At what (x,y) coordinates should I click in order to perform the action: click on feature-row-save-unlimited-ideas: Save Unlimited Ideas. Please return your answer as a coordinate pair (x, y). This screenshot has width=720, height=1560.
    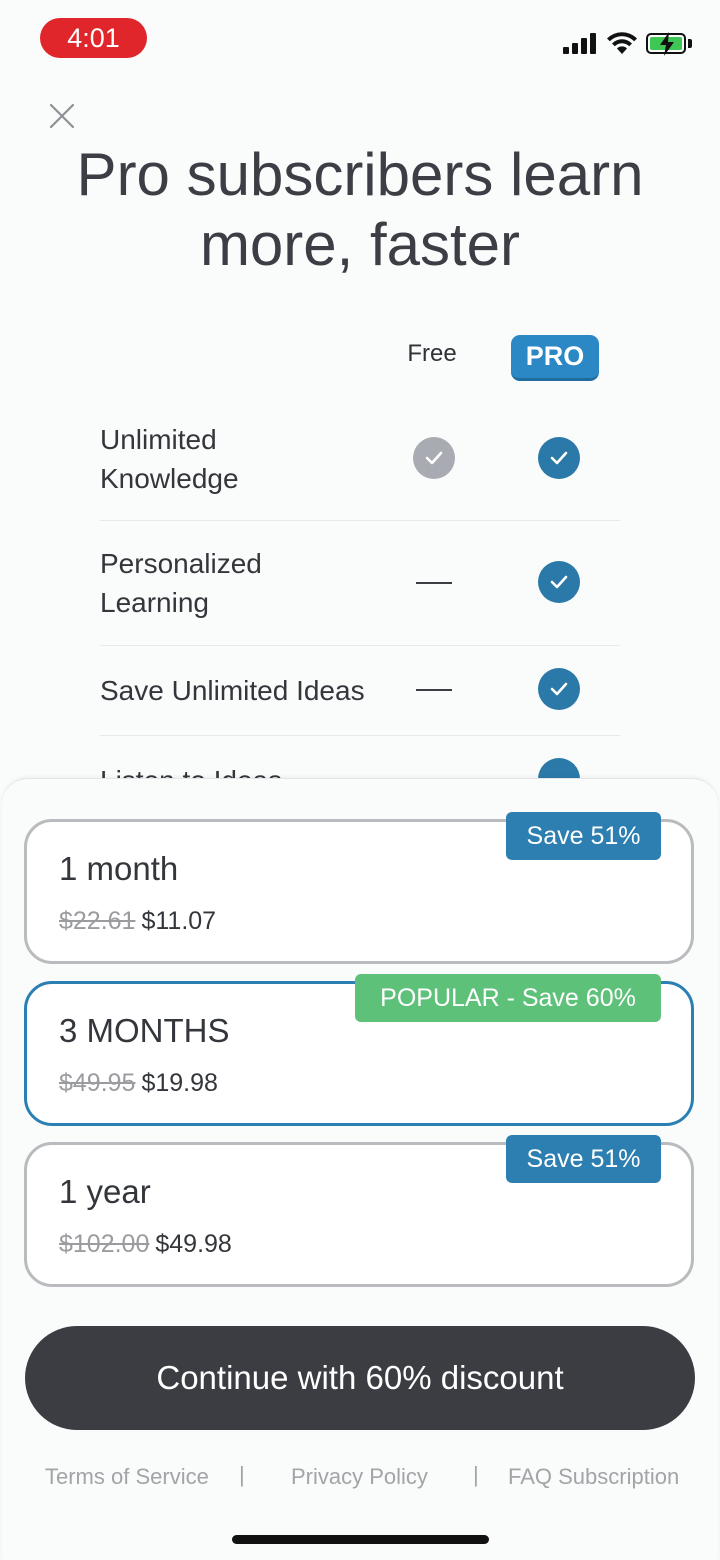
    Looking at the image, I should click on (360, 691).